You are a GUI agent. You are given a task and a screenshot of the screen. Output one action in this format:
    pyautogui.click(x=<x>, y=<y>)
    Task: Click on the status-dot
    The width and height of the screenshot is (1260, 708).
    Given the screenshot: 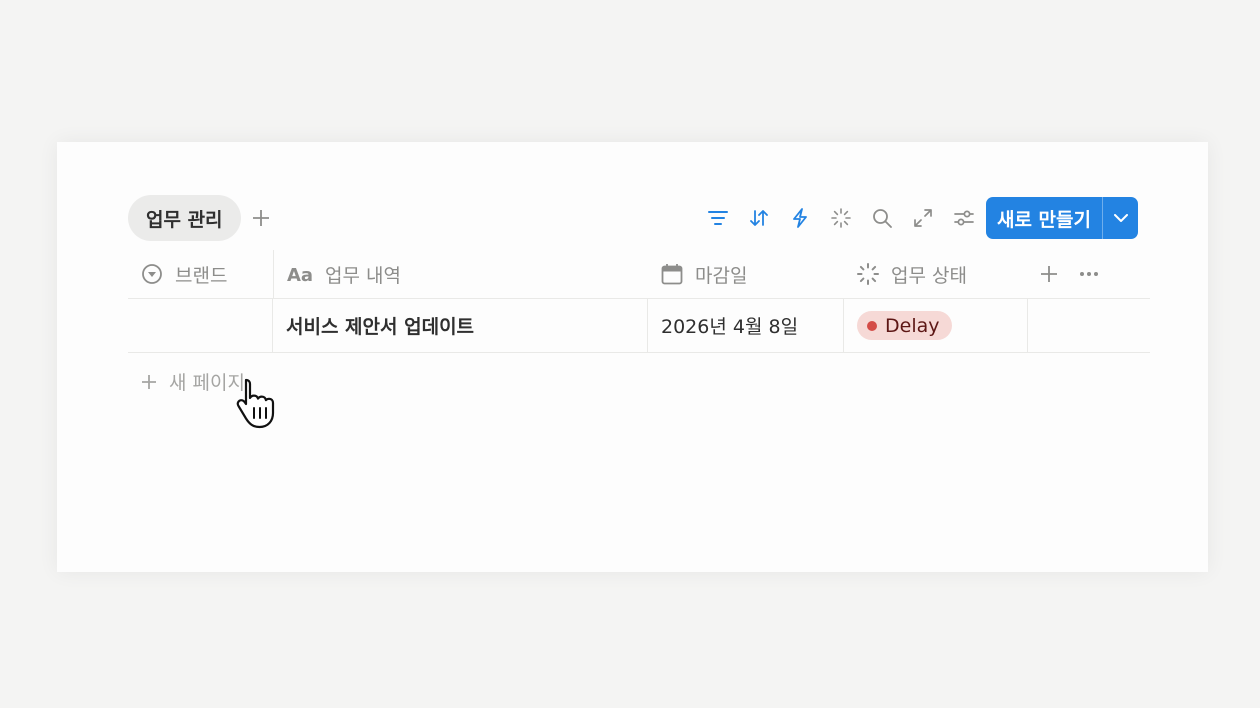 What is the action you would take?
    pyautogui.click(x=872, y=325)
    